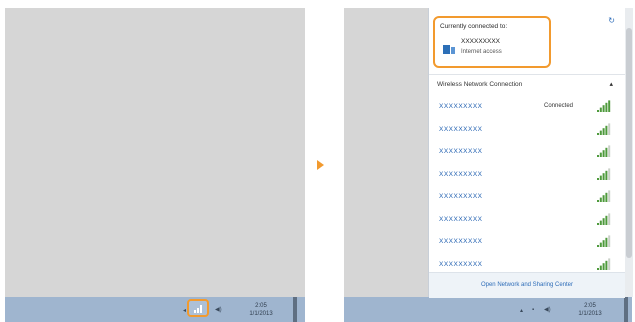 The image size is (635, 322). I want to click on network-sharing-center-link: Open Network and Sharing Center, so click(527, 285).